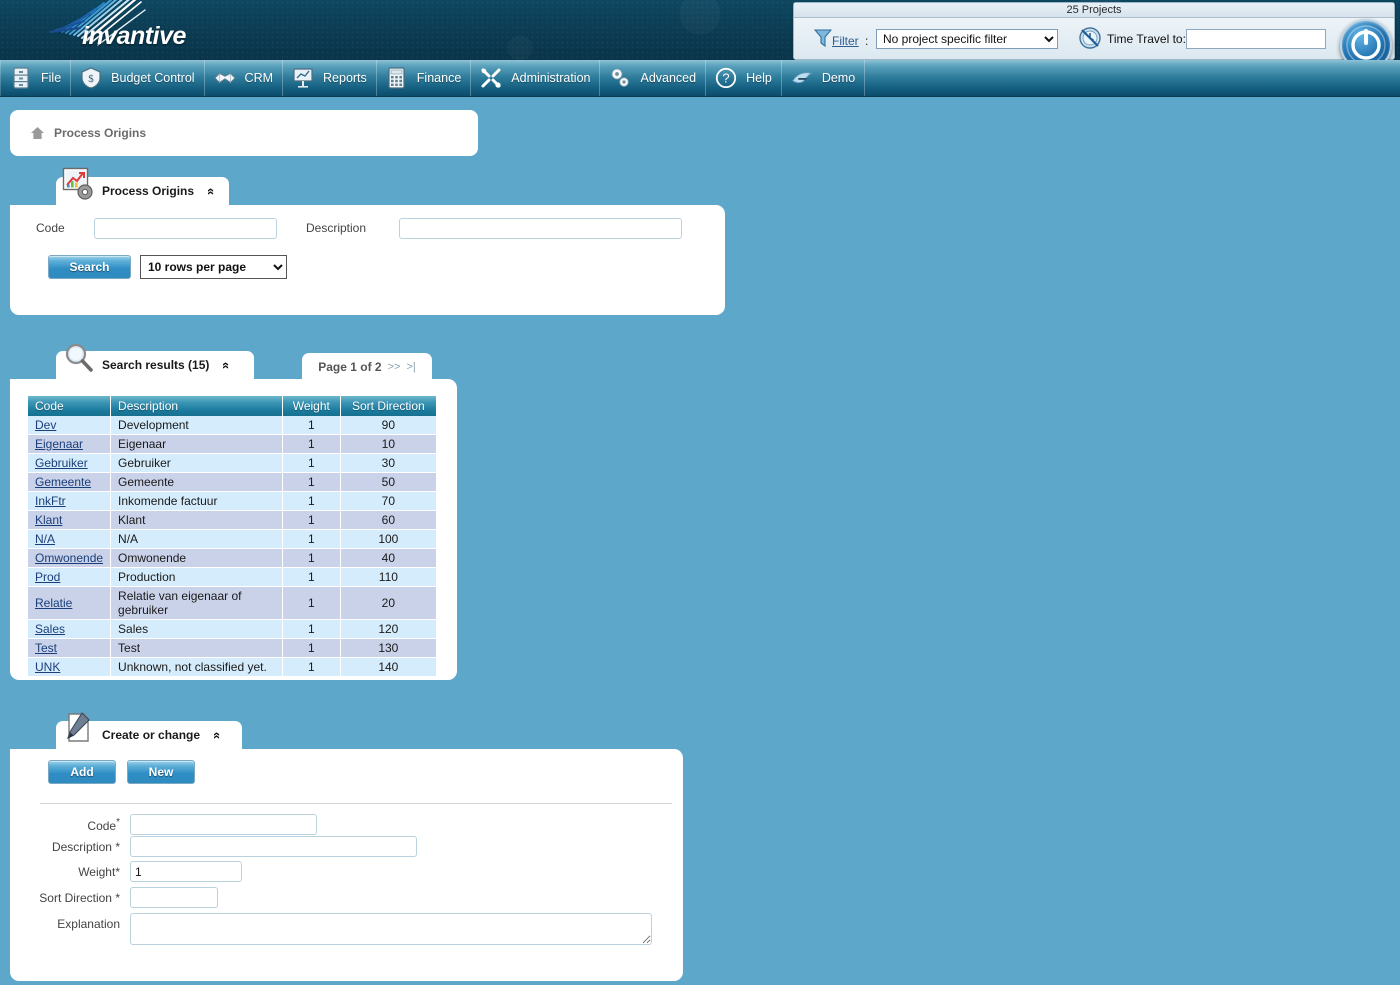 This screenshot has width=1400, height=985. What do you see at coordinates (259, 78) in the screenshot?
I see `menu-label: CRM` at bounding box center [259, 78].